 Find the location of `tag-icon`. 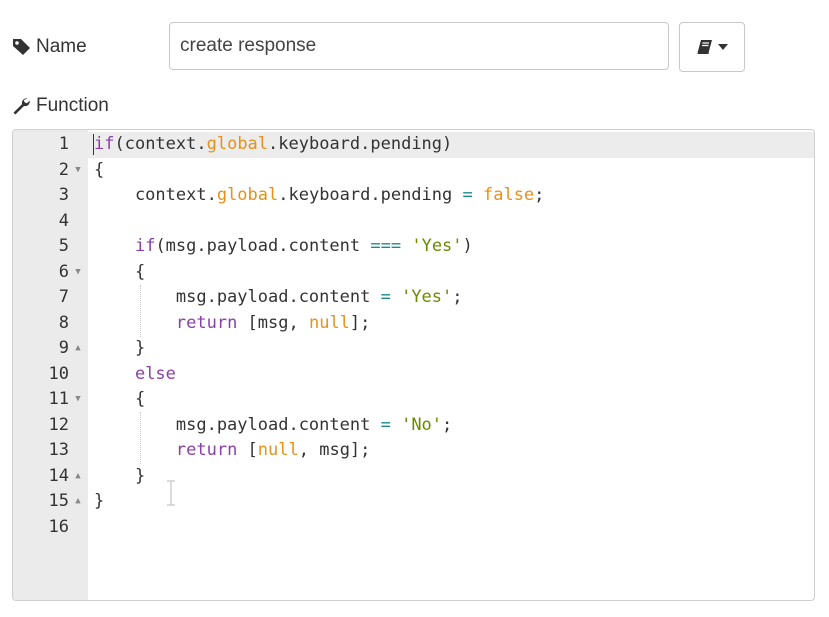

tag-icon is located at coordinates (21, 47).